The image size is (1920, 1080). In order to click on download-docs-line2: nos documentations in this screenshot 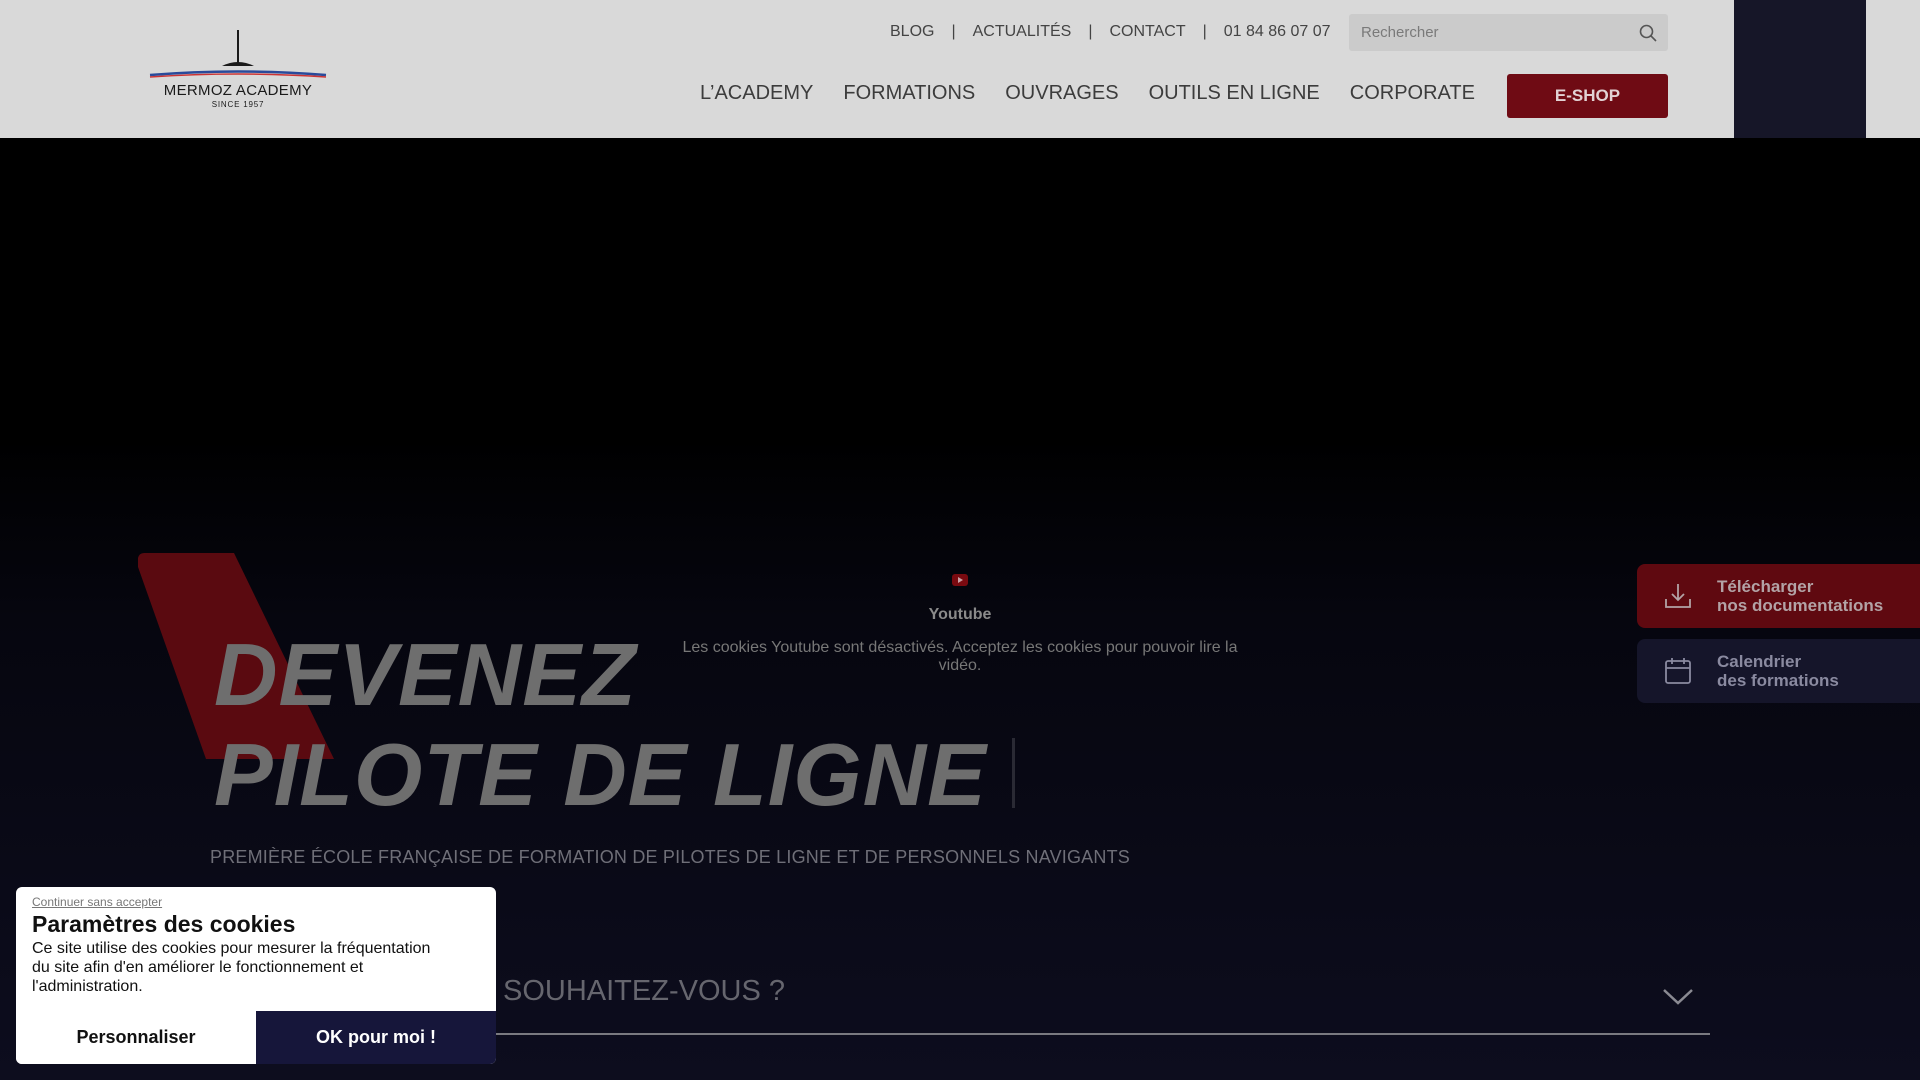, I will do `click(1800, 605)`.